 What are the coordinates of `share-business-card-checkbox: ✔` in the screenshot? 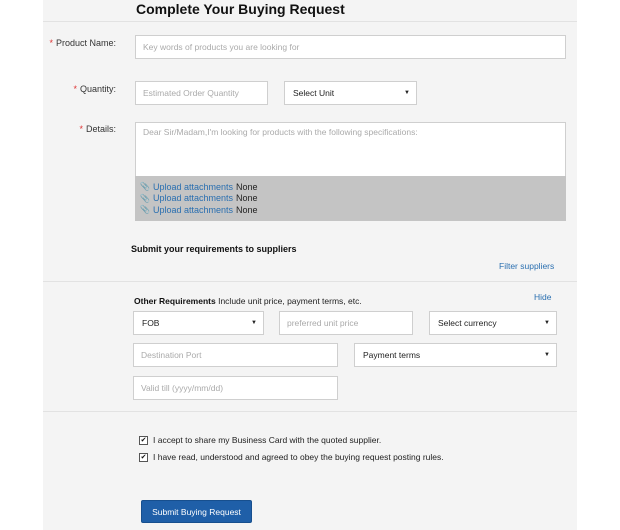 It's located at (143, 440).